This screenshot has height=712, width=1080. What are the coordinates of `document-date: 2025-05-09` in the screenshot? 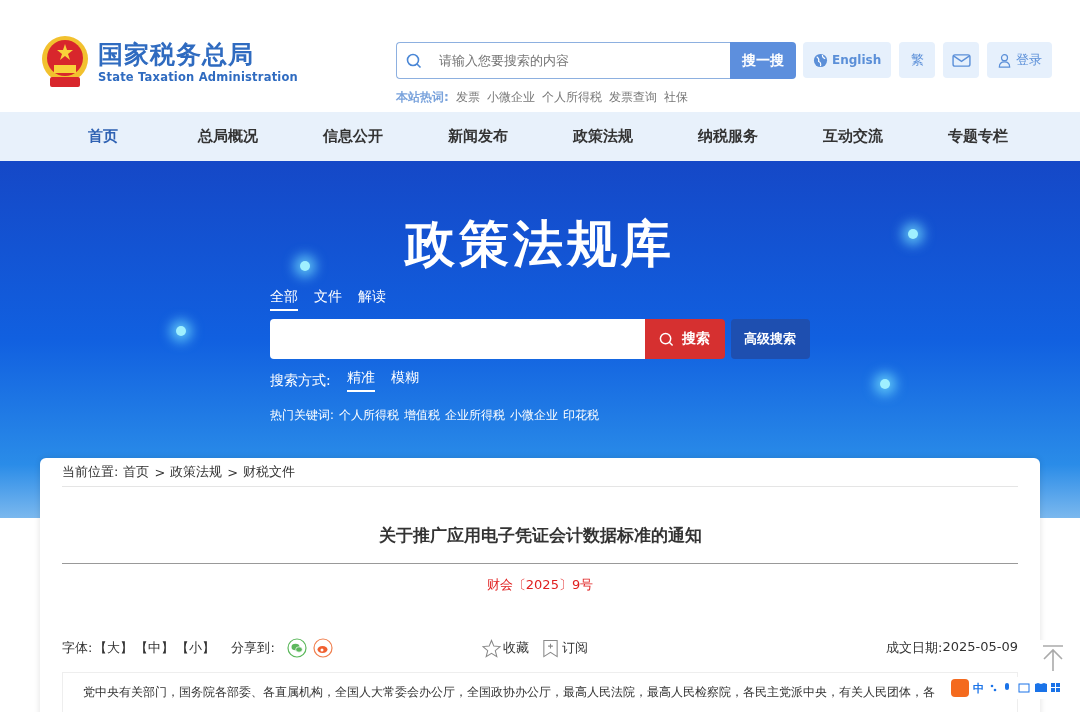 It's located at (980, 647).